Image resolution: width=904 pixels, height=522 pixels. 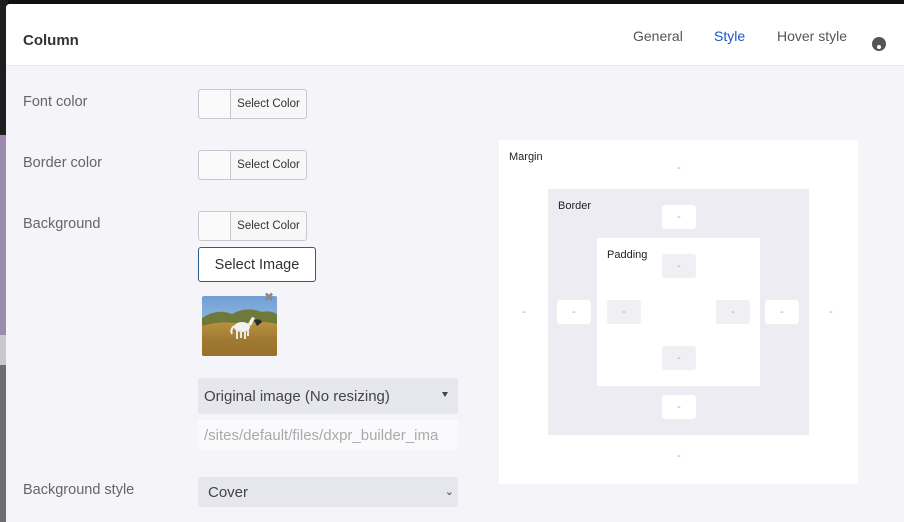 I want to click on background-style-value: Cover, so click(x=228, y=492).